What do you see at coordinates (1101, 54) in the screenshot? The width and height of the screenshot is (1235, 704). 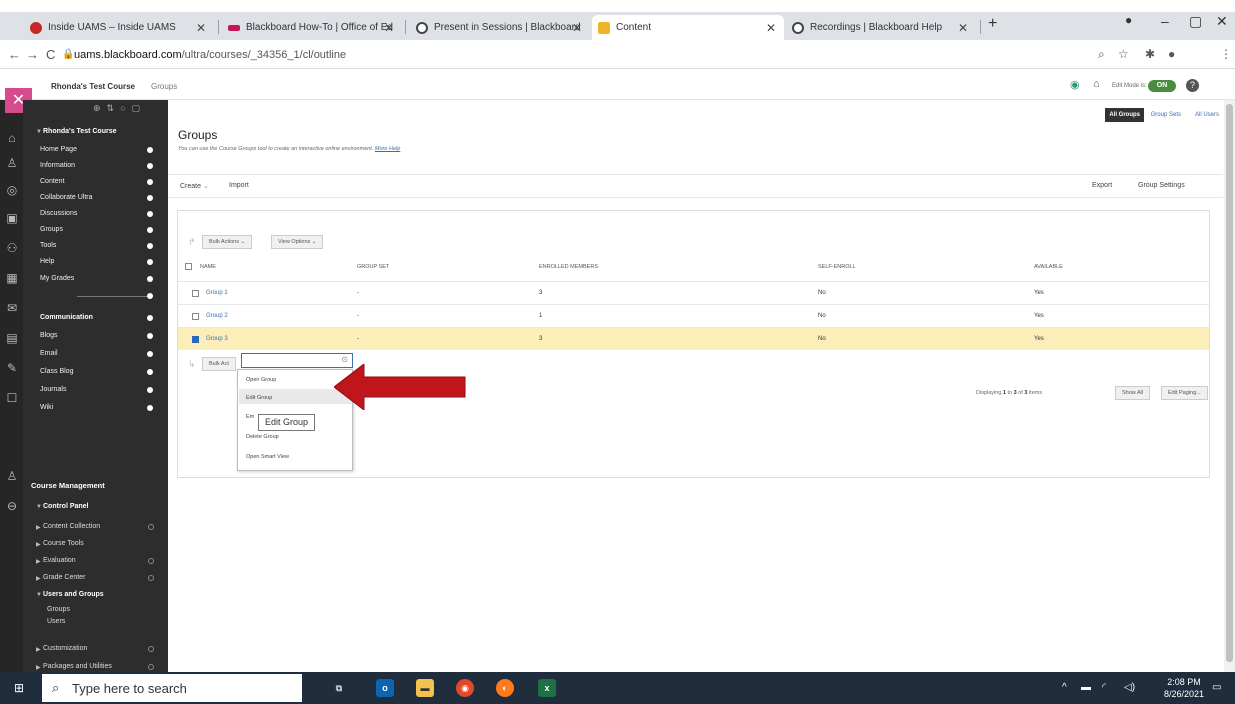 I see `zoom-icon: ⌕` at bounding box center [1101, 54].